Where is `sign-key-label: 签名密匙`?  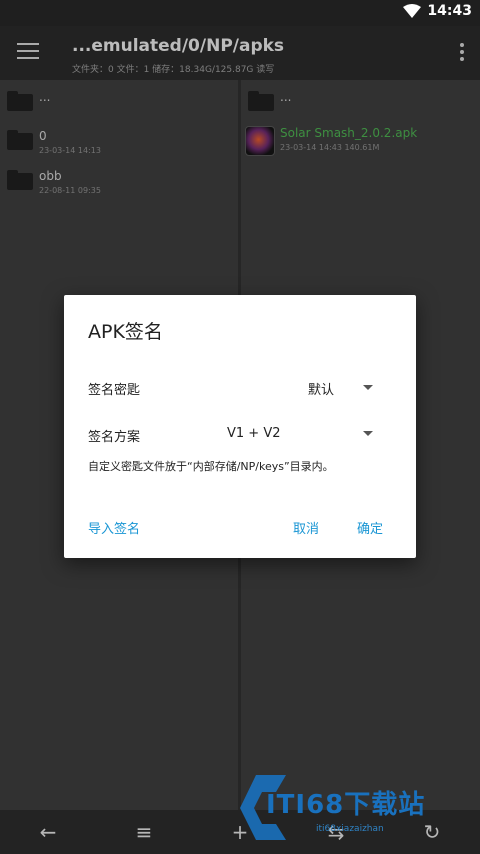 sign-key-label: 签名密匙 is located at coordinates (114, 390).